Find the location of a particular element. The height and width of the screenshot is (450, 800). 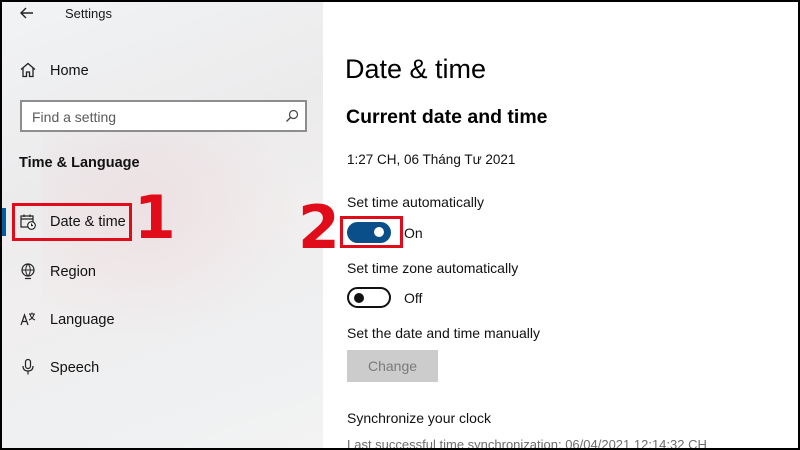

set-time-auto-toggle is located at coordinates (369, 232).